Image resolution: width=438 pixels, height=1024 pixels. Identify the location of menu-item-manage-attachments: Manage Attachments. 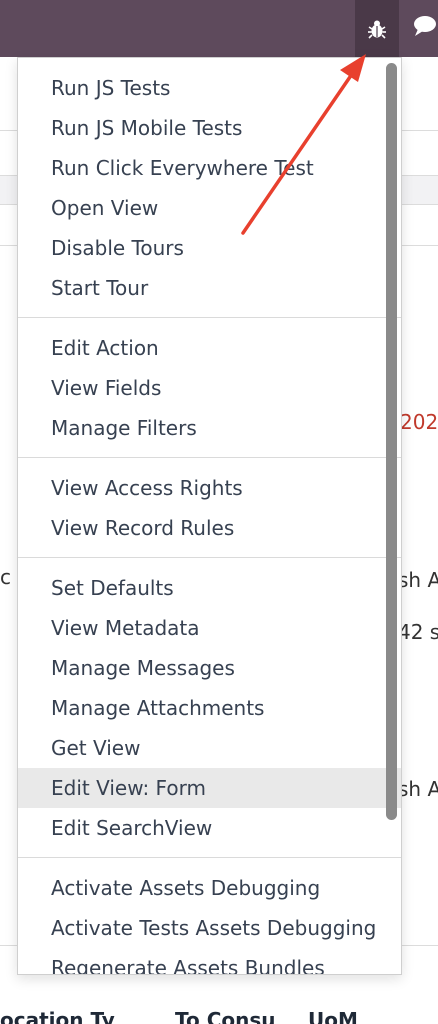
(209, 708).